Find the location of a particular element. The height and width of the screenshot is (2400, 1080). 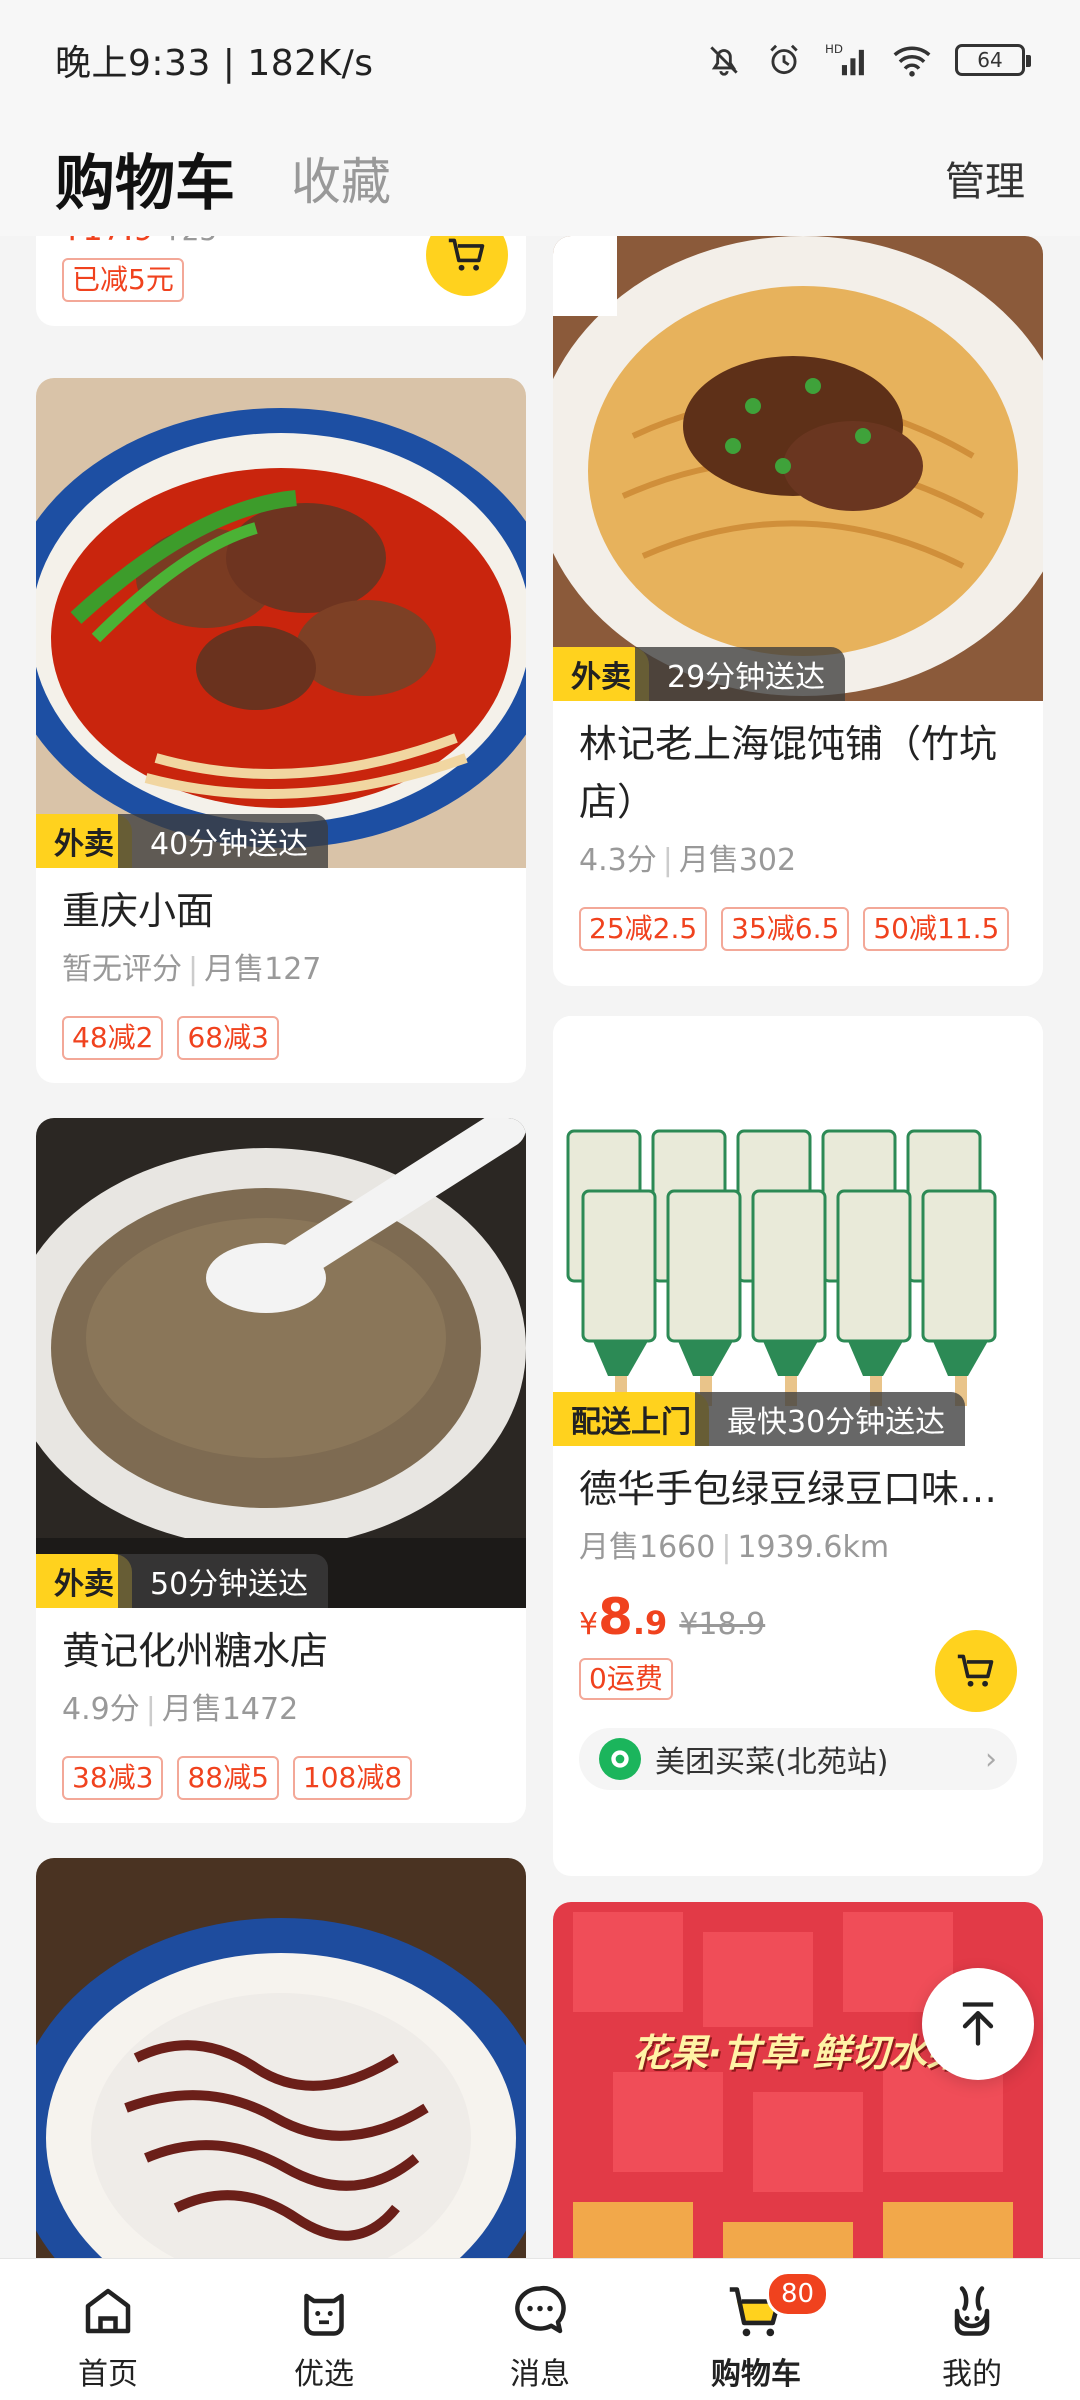

battery-icon: 64 is located at coordinates (993, 60).